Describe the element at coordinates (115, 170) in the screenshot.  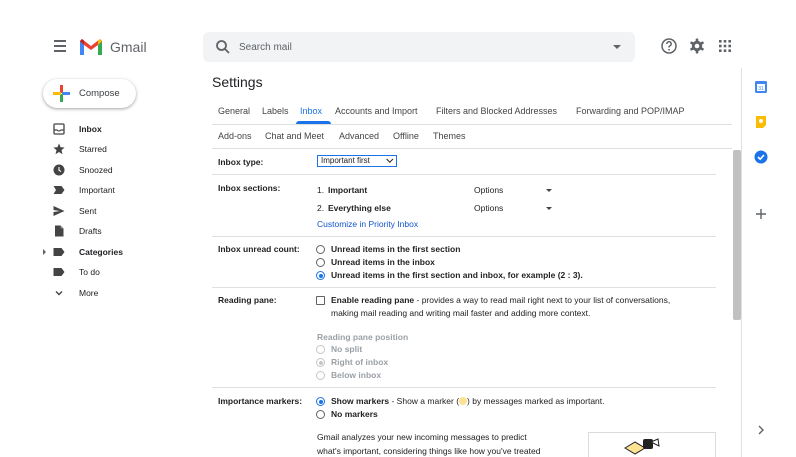
I see `sidebar-item-snoozed: Snoozed` at that location.